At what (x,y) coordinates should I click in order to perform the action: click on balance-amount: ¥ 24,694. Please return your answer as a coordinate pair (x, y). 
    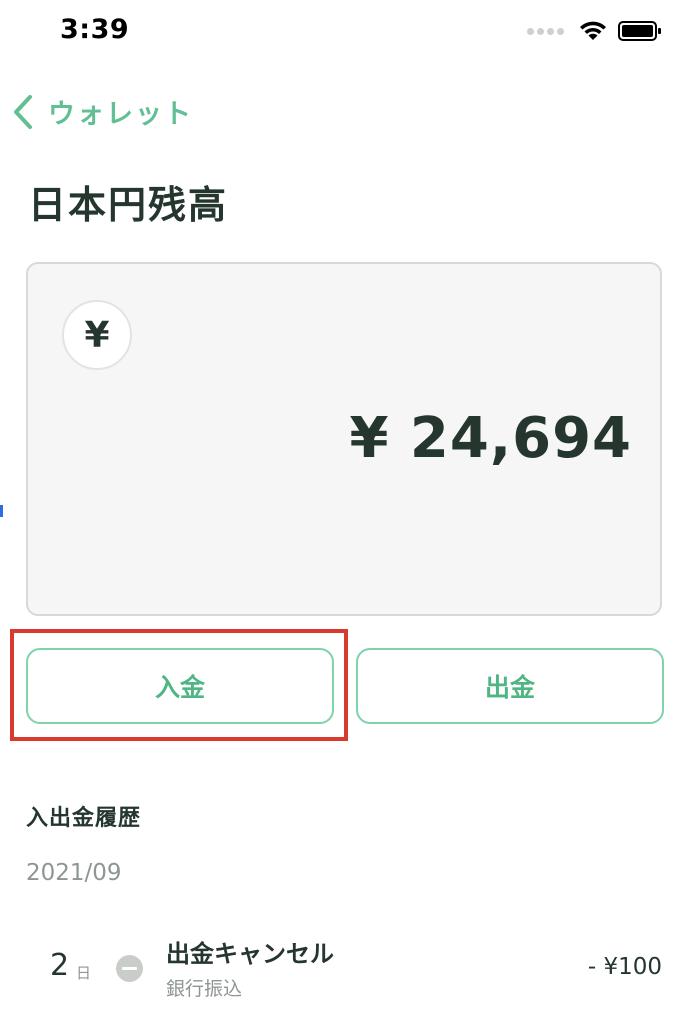
    Looking at the image, I should click on (490, 438).